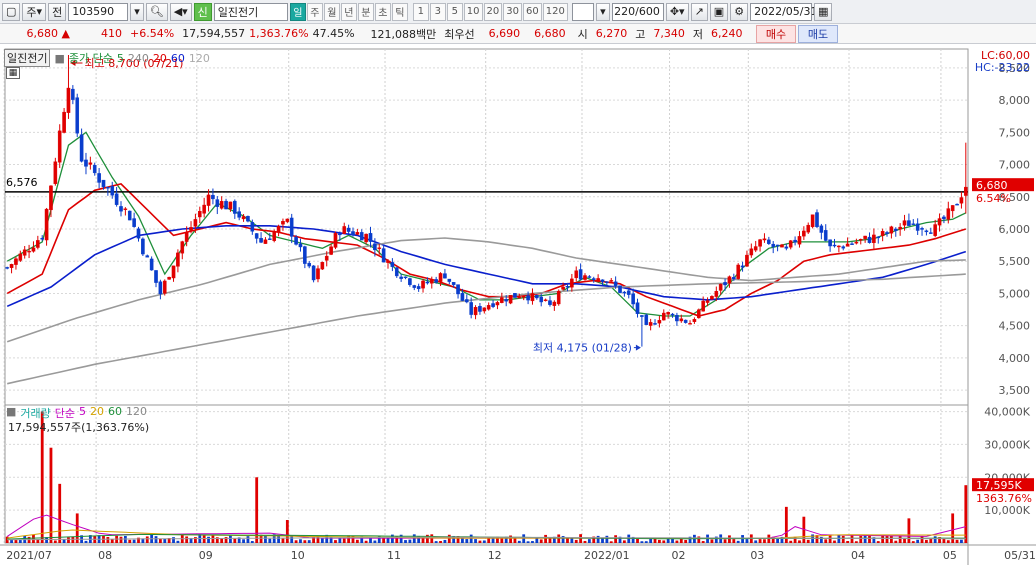 The width and height of the screenshot is (1036, 565). What do you see at coordinates (719, 11) in the screenshot?
I see `bookmark-icon: ▣` at bounding box center [719, 11].